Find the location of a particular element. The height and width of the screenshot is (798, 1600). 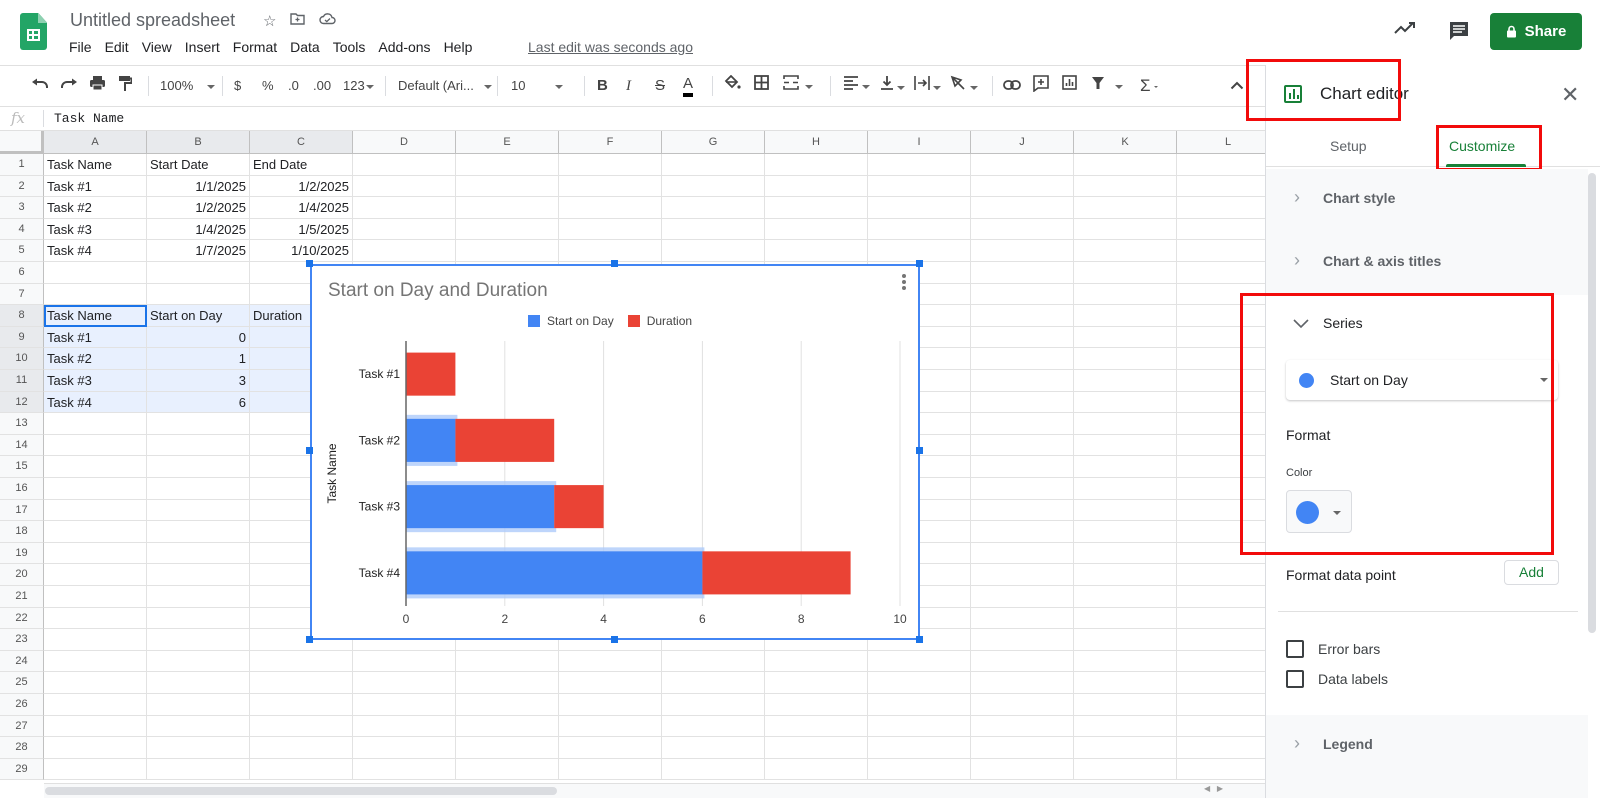

cell-B5: 1/7/2025 is located at coordinates (198, 251).